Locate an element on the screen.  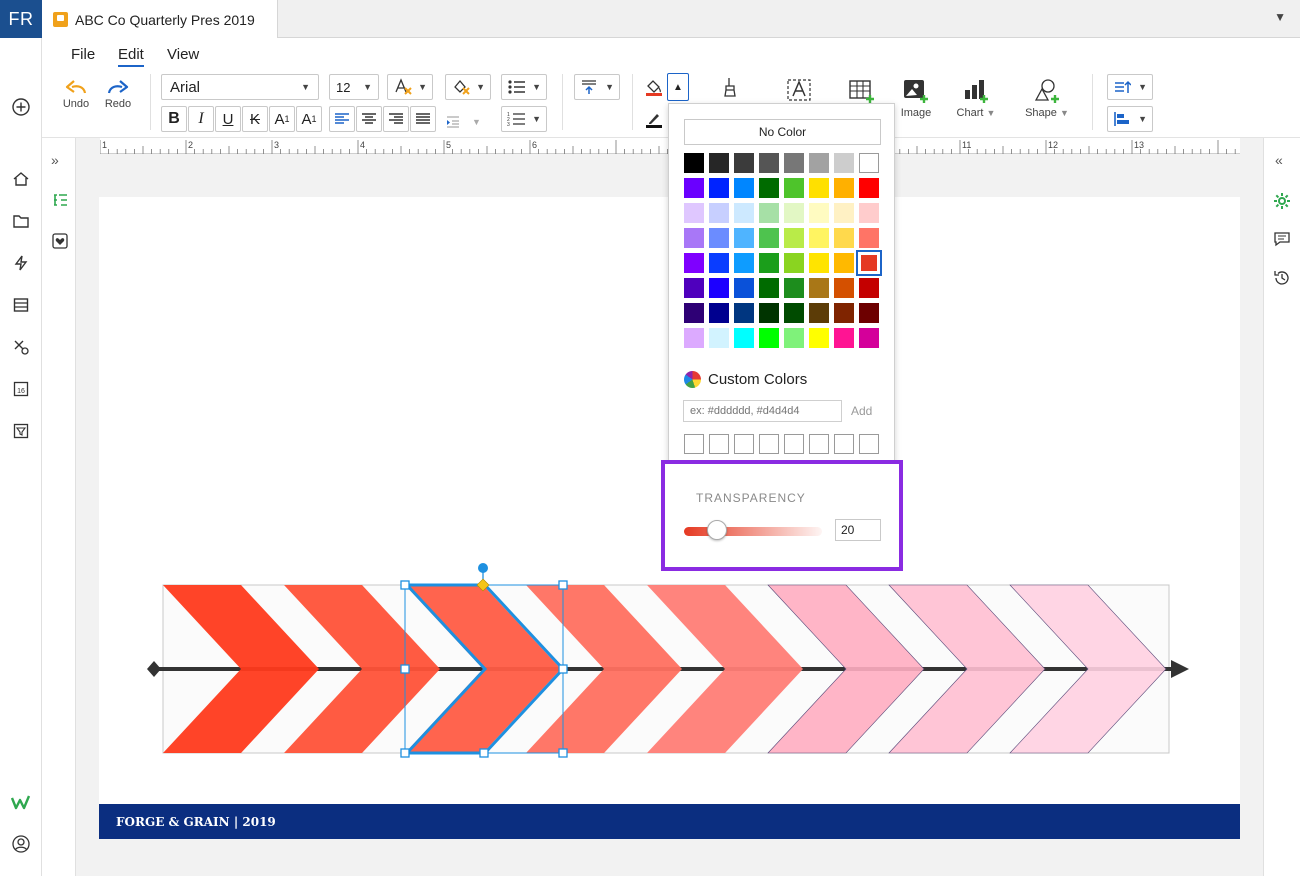
fill-color-button is located at coordinates (654, 87).